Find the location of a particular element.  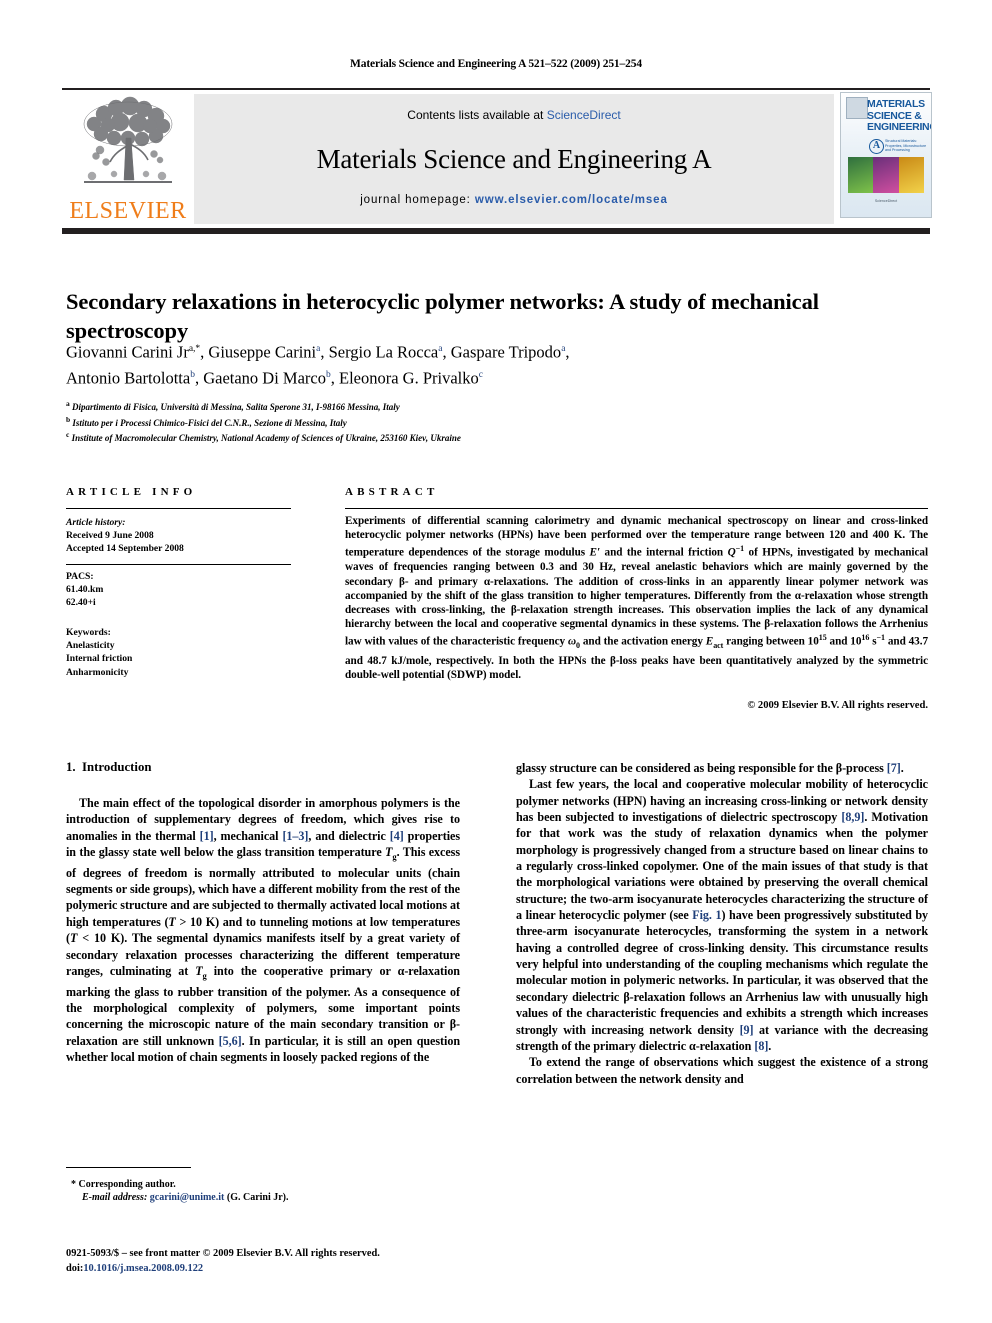

article-info-rule-top is located at coordinates (178, 508).